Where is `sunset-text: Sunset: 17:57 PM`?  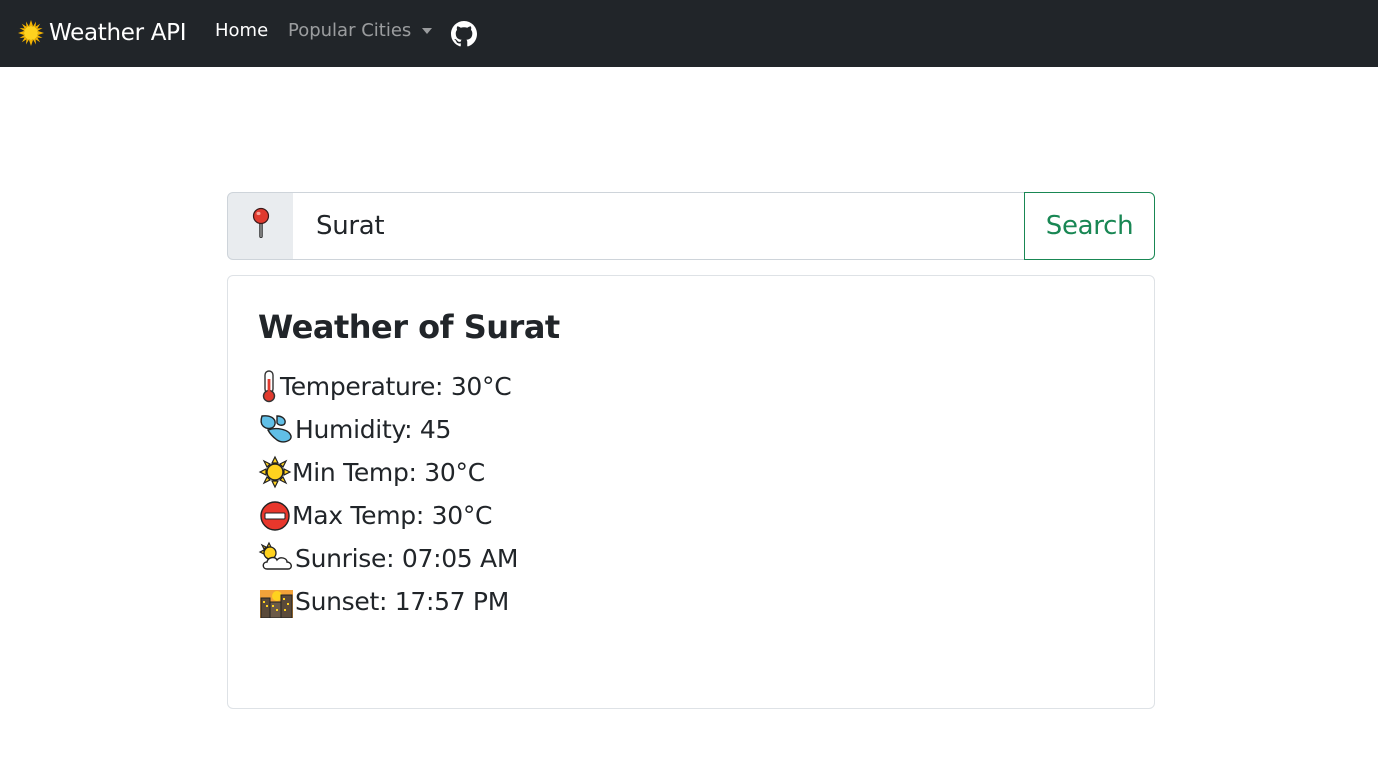
sunset-text: Sunset: 17:57 PM is located at coordinates (402, 601).